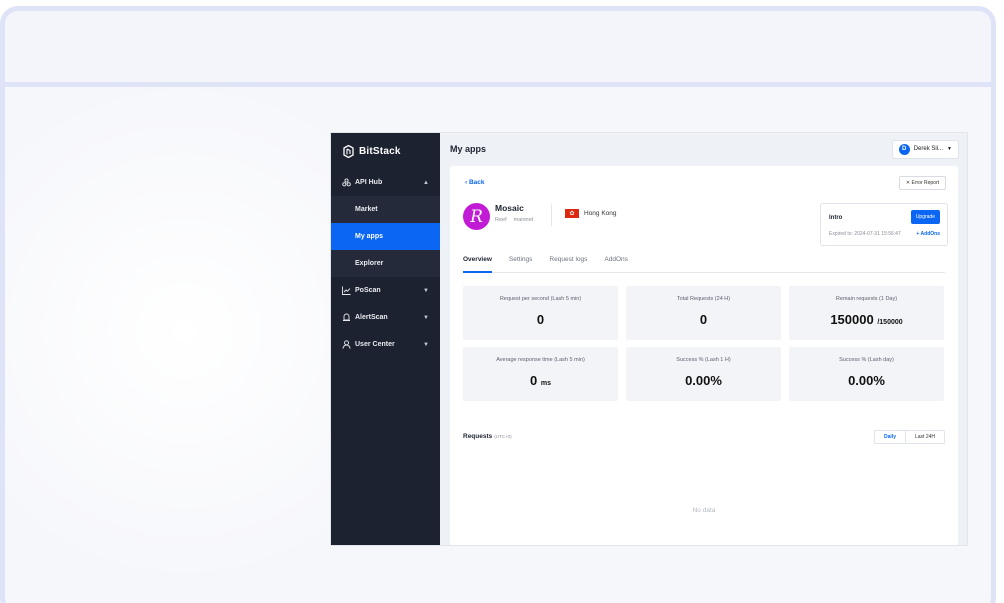  I want to click on stat-label: Request per second (Lash 5 min), so click(540, 299).